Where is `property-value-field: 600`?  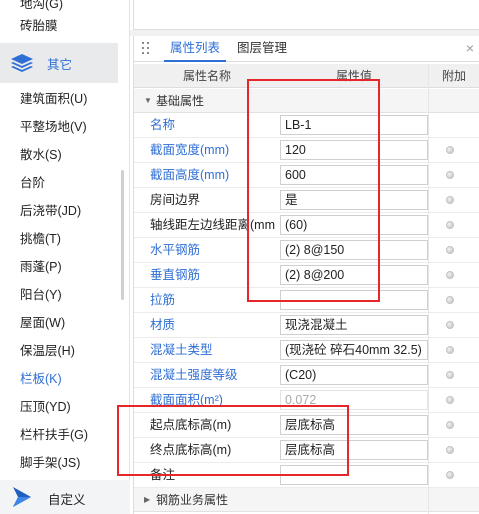
property-value-field: 600 is located at coordinates (354, 175).